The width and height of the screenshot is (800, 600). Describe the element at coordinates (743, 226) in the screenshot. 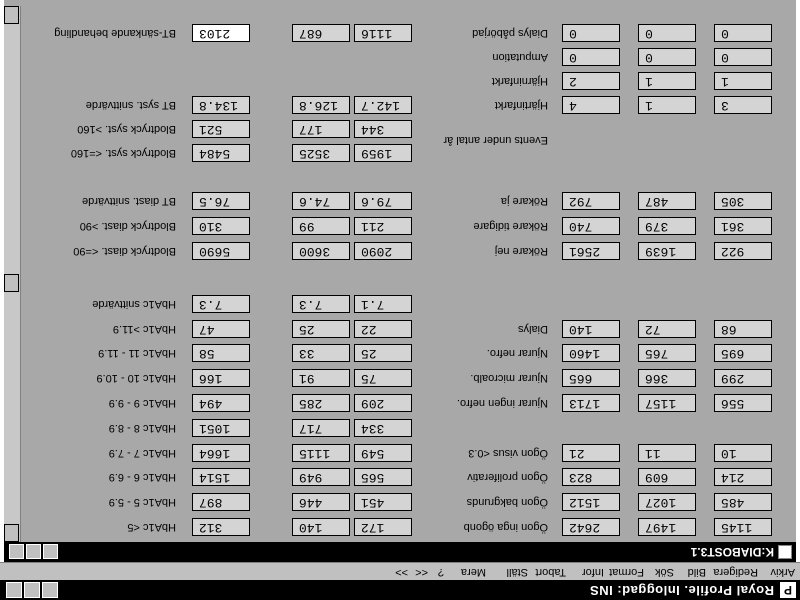

I see `value-field: 361` at that location.